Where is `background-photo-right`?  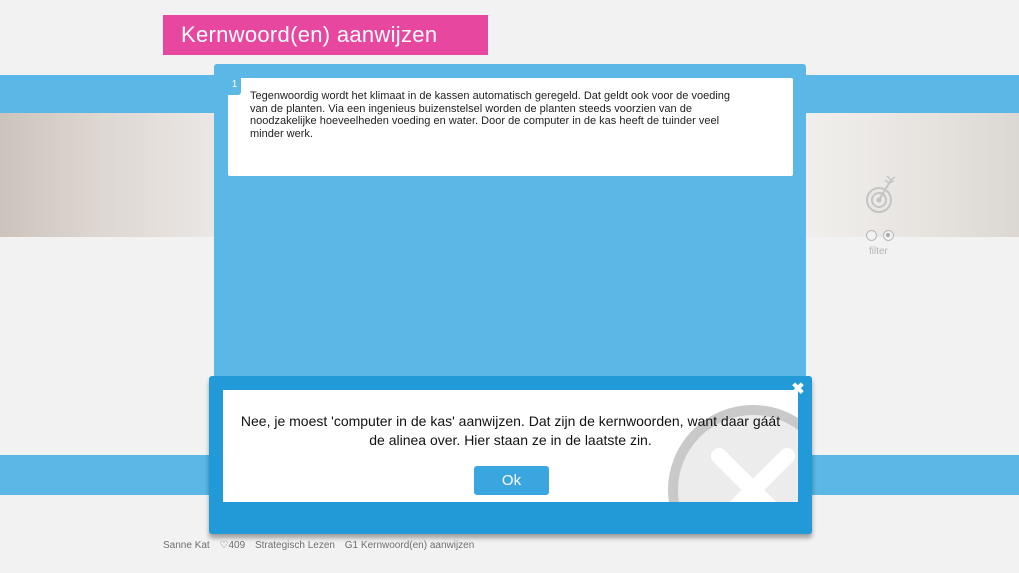
background-photo-right is located at coordinates (912, 175).